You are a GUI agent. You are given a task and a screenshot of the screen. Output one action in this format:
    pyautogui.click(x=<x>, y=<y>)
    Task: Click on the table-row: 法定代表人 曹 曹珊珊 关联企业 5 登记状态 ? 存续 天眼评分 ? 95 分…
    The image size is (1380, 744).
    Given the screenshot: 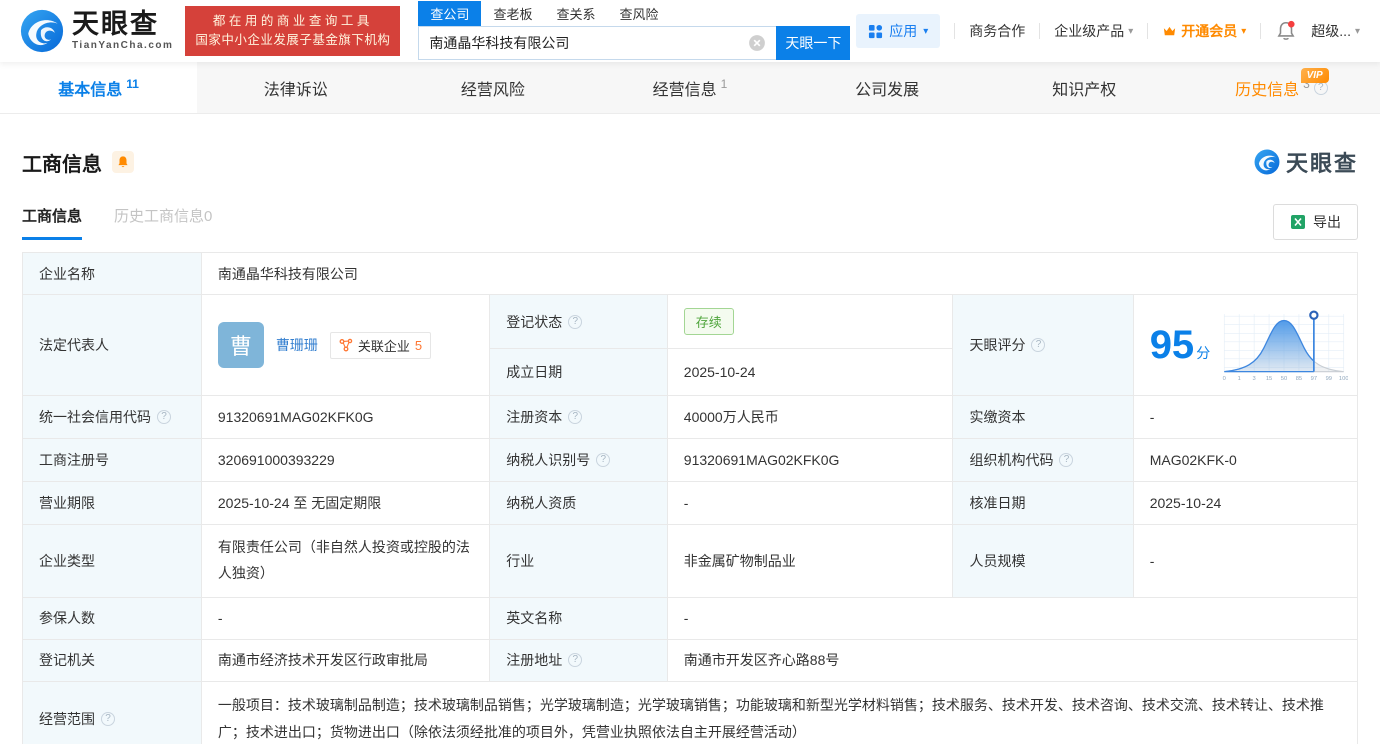 What is the action you would take?
    pyautogui.click(x=690, y=344)
    